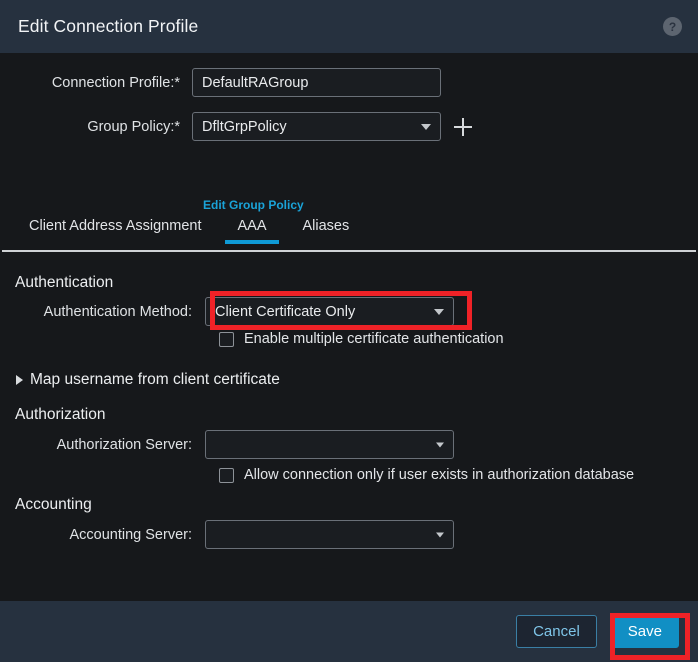  What do you see at coordinates (115, 82) in the screenshot?
I see `connection-profile-label: Connection Profile:*` at bounding box center [115, 82].